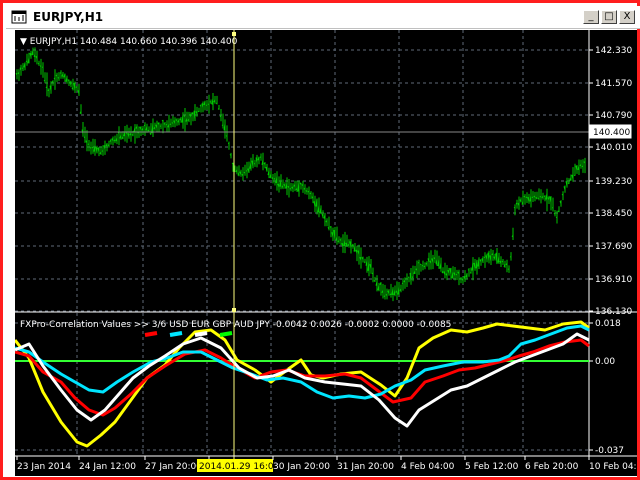 The width and height of the screenshot is (640, 480). I want to click on price-label: 138.450, so click(613, 214).